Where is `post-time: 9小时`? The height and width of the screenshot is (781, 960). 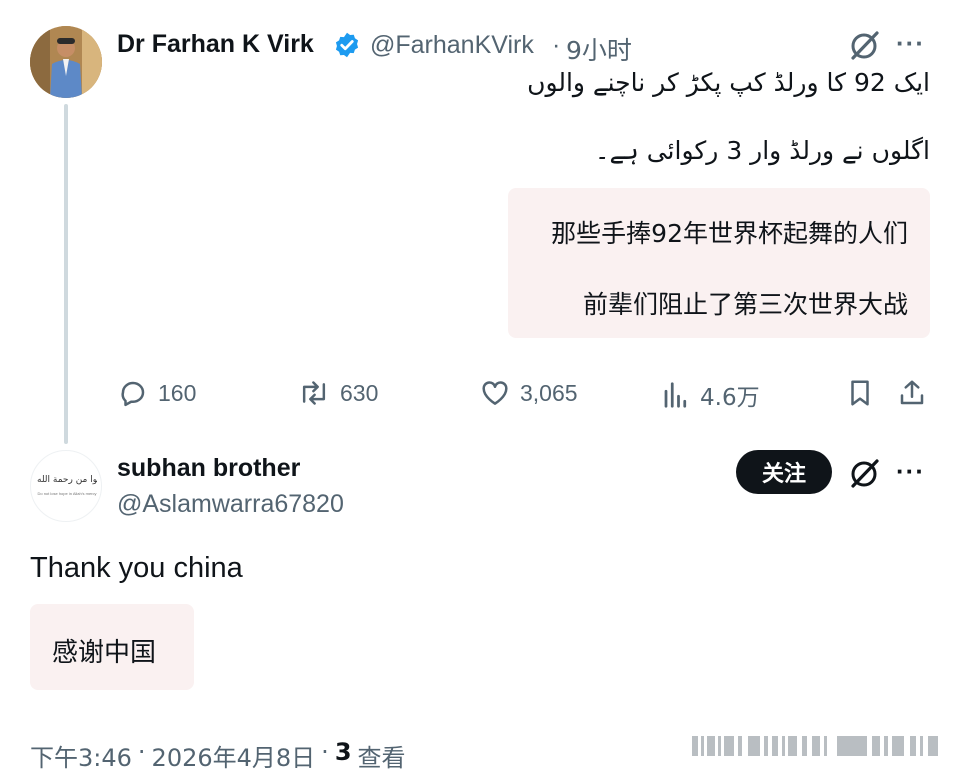 post-time: 9小时 is located at coordinates (599, 49).